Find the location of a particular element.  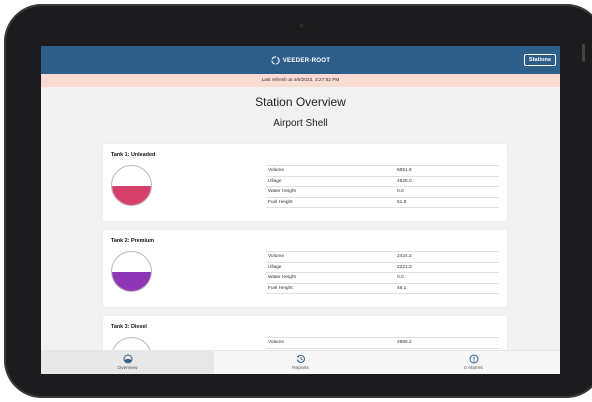

top-navbar: VEEDER-ROOT Stations is located at coordinates (300, 60).